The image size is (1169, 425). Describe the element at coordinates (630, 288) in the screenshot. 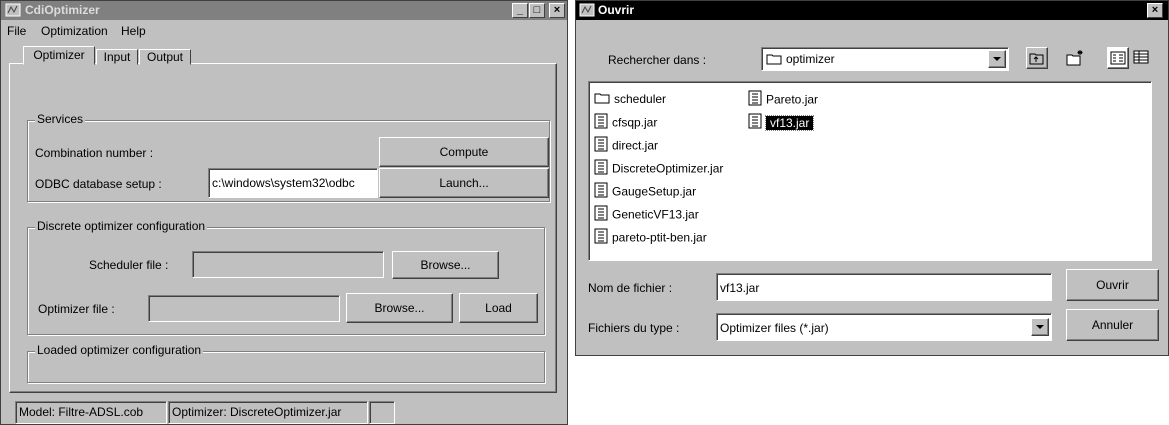

I see `filename-label: Nom de fichier :` at that location.